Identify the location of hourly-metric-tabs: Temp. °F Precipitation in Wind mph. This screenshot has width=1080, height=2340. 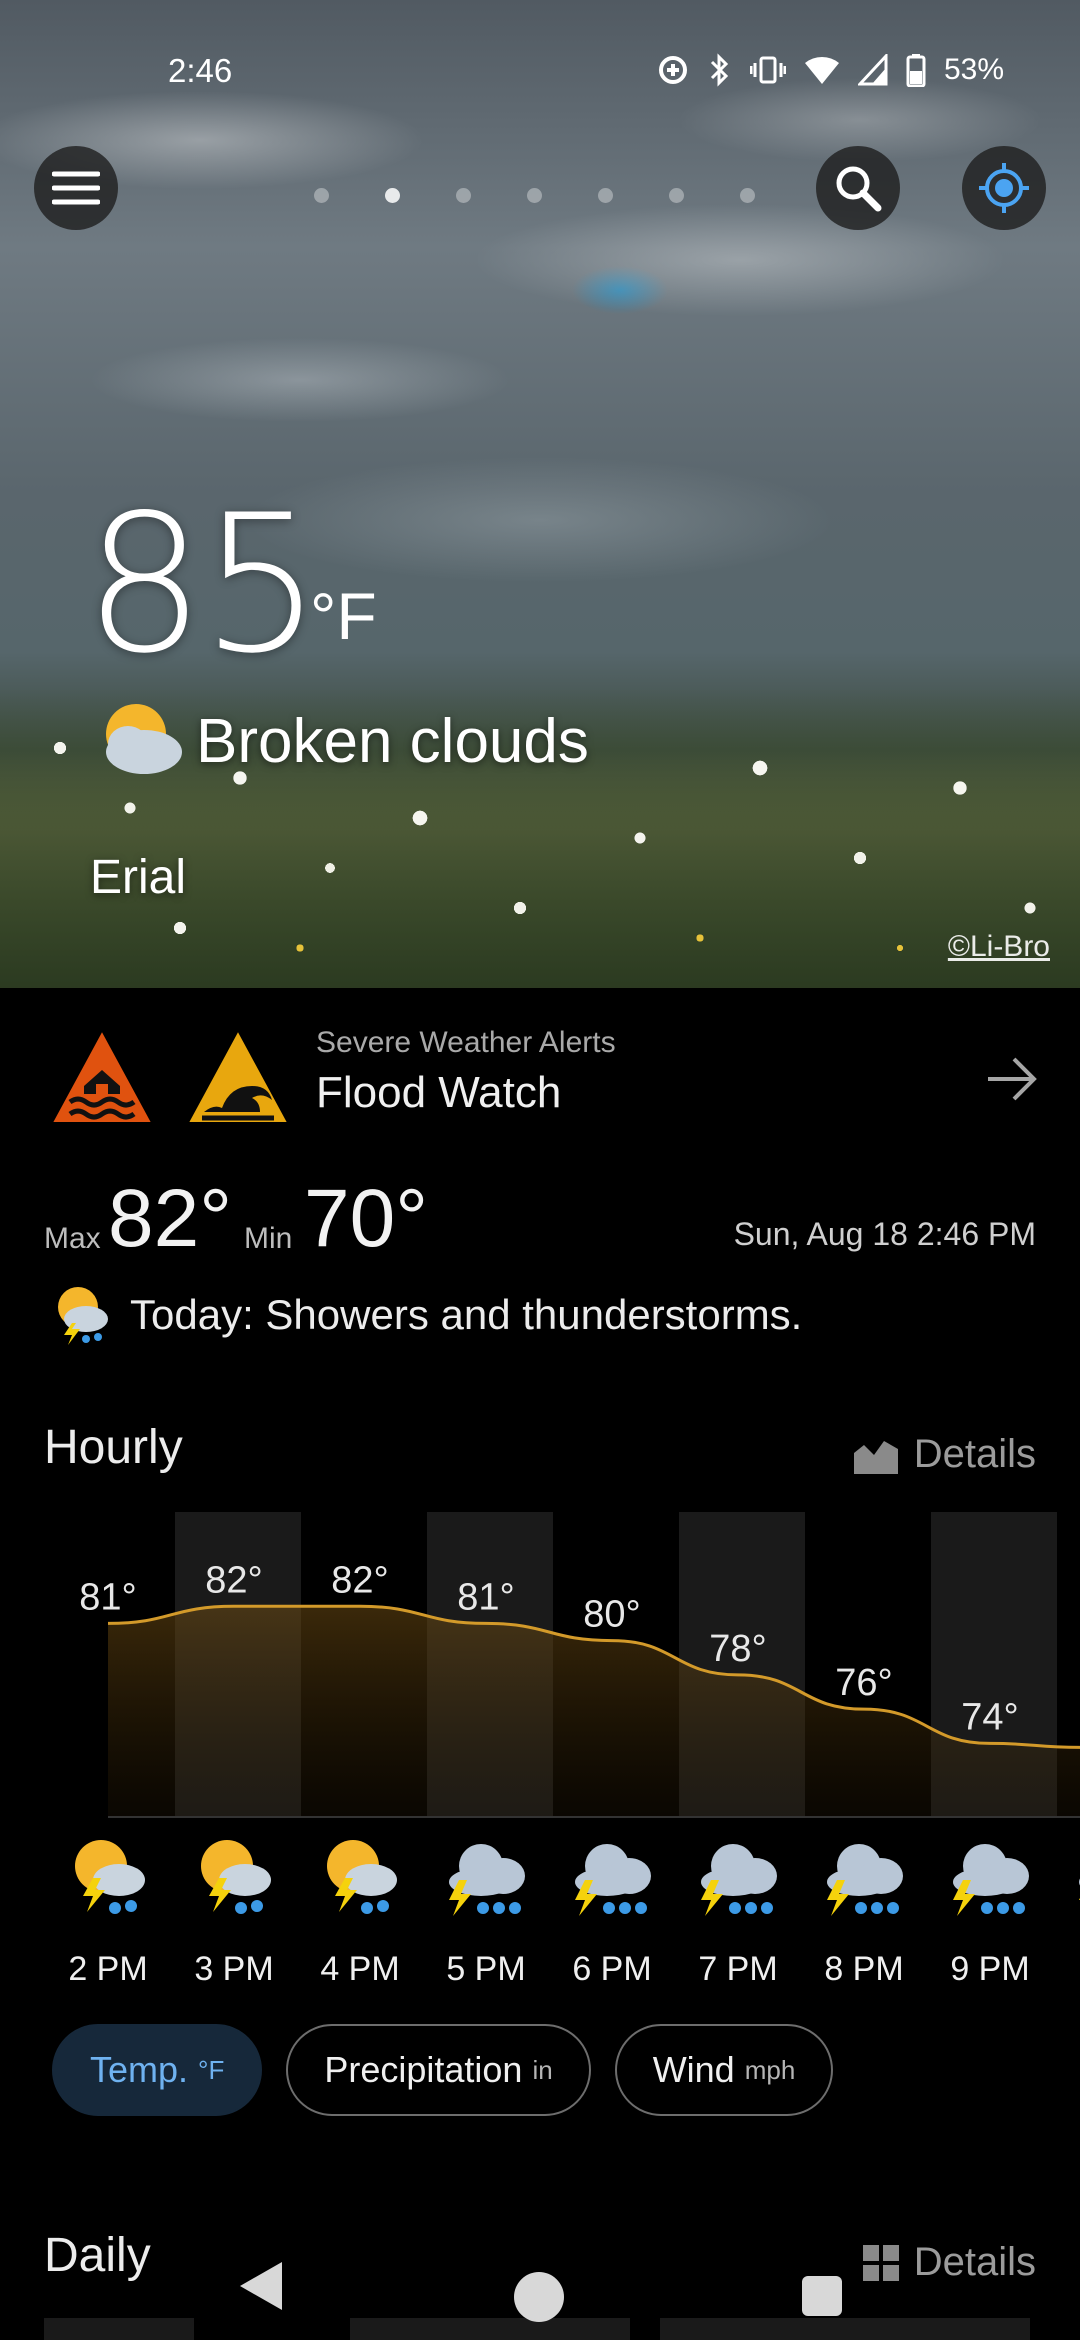
(443, 2070).